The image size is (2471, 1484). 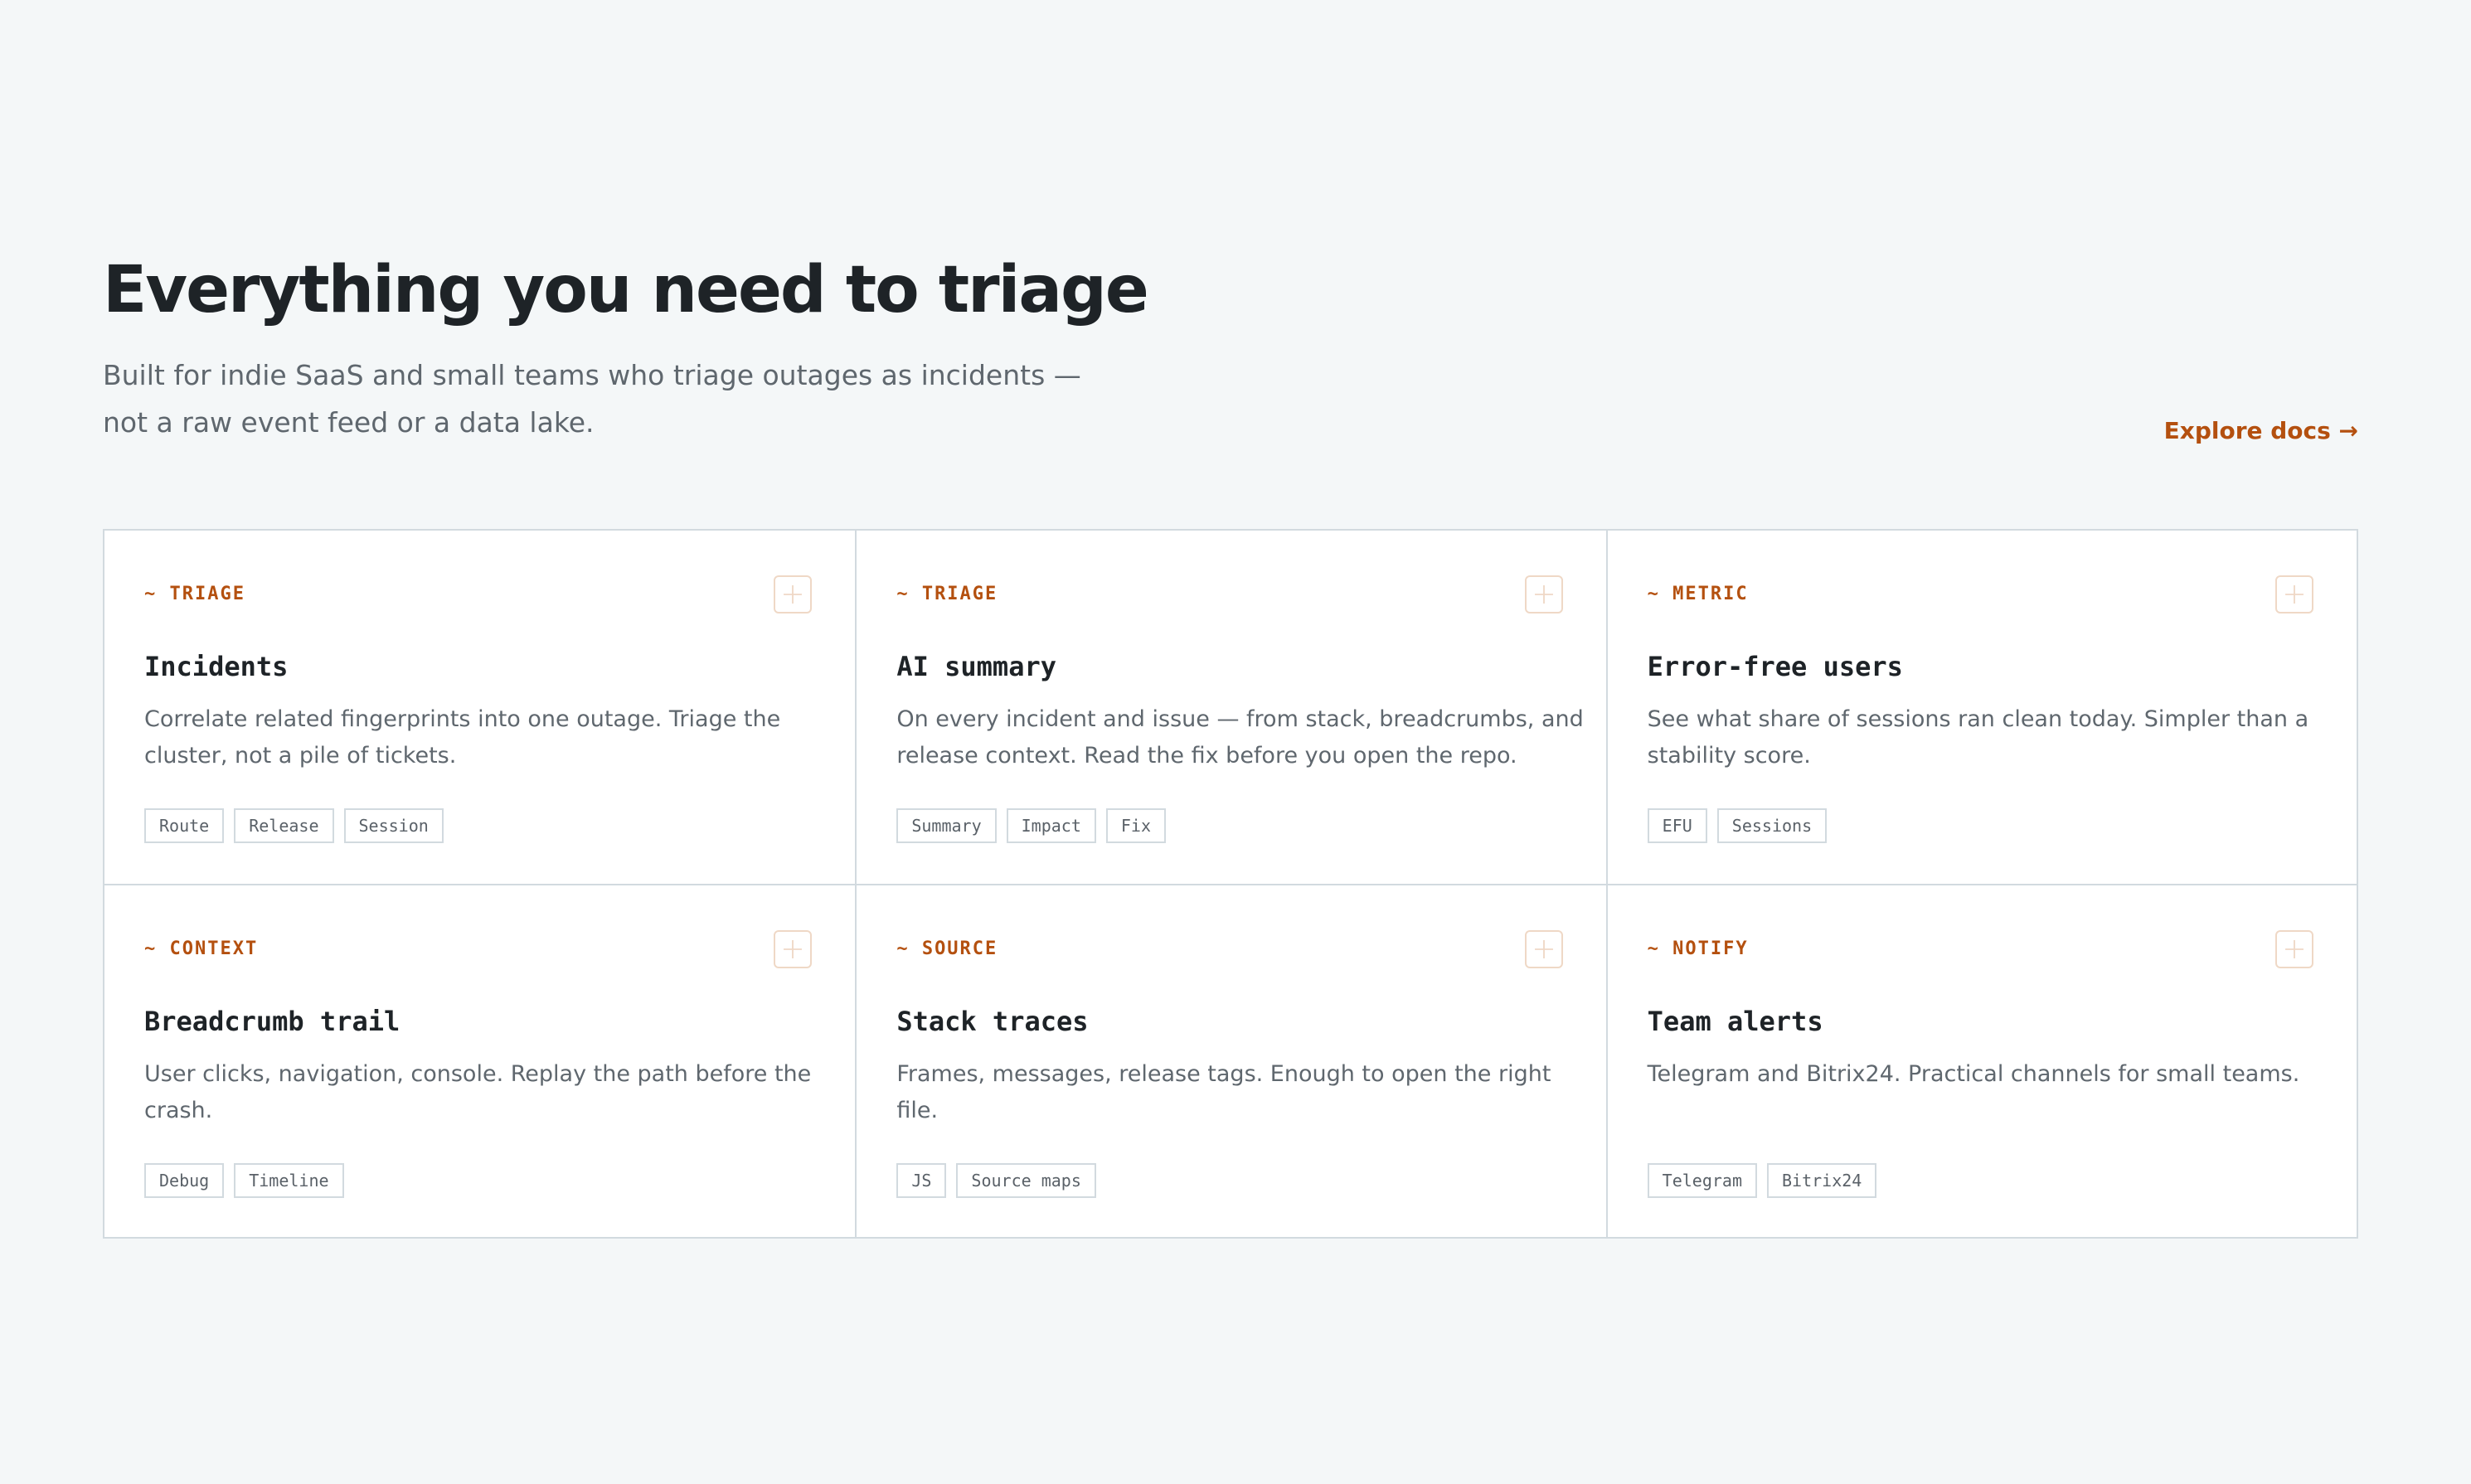 What do you see at coordinates (1762, 1181) in the screenshot?
I see `feature-tags: Telegram Bitrix24` at bounding box center [1762, 1181].